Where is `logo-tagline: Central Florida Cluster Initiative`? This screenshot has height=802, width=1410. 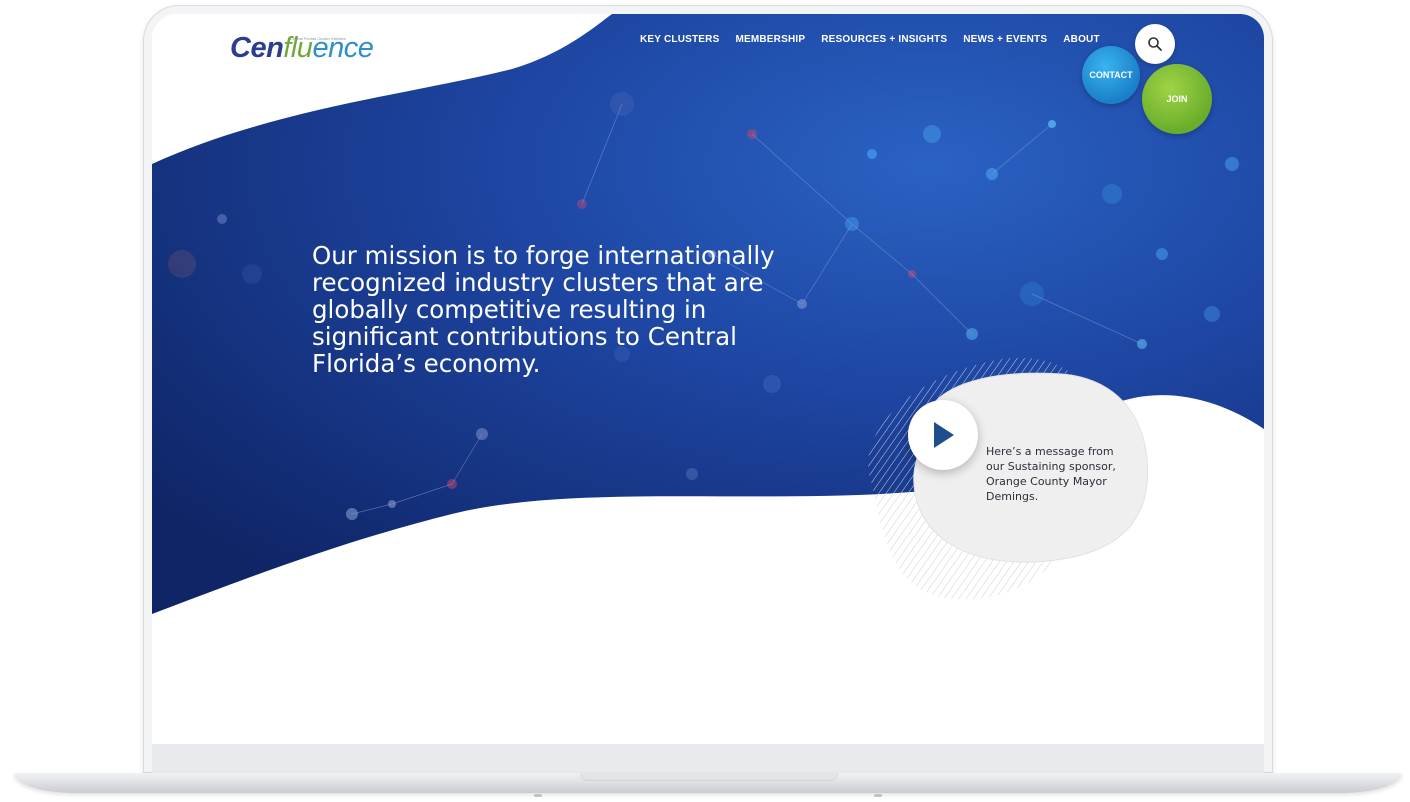
logo-tagline: Central Florida Cluster Initiative is located at coordinates (318, 38).